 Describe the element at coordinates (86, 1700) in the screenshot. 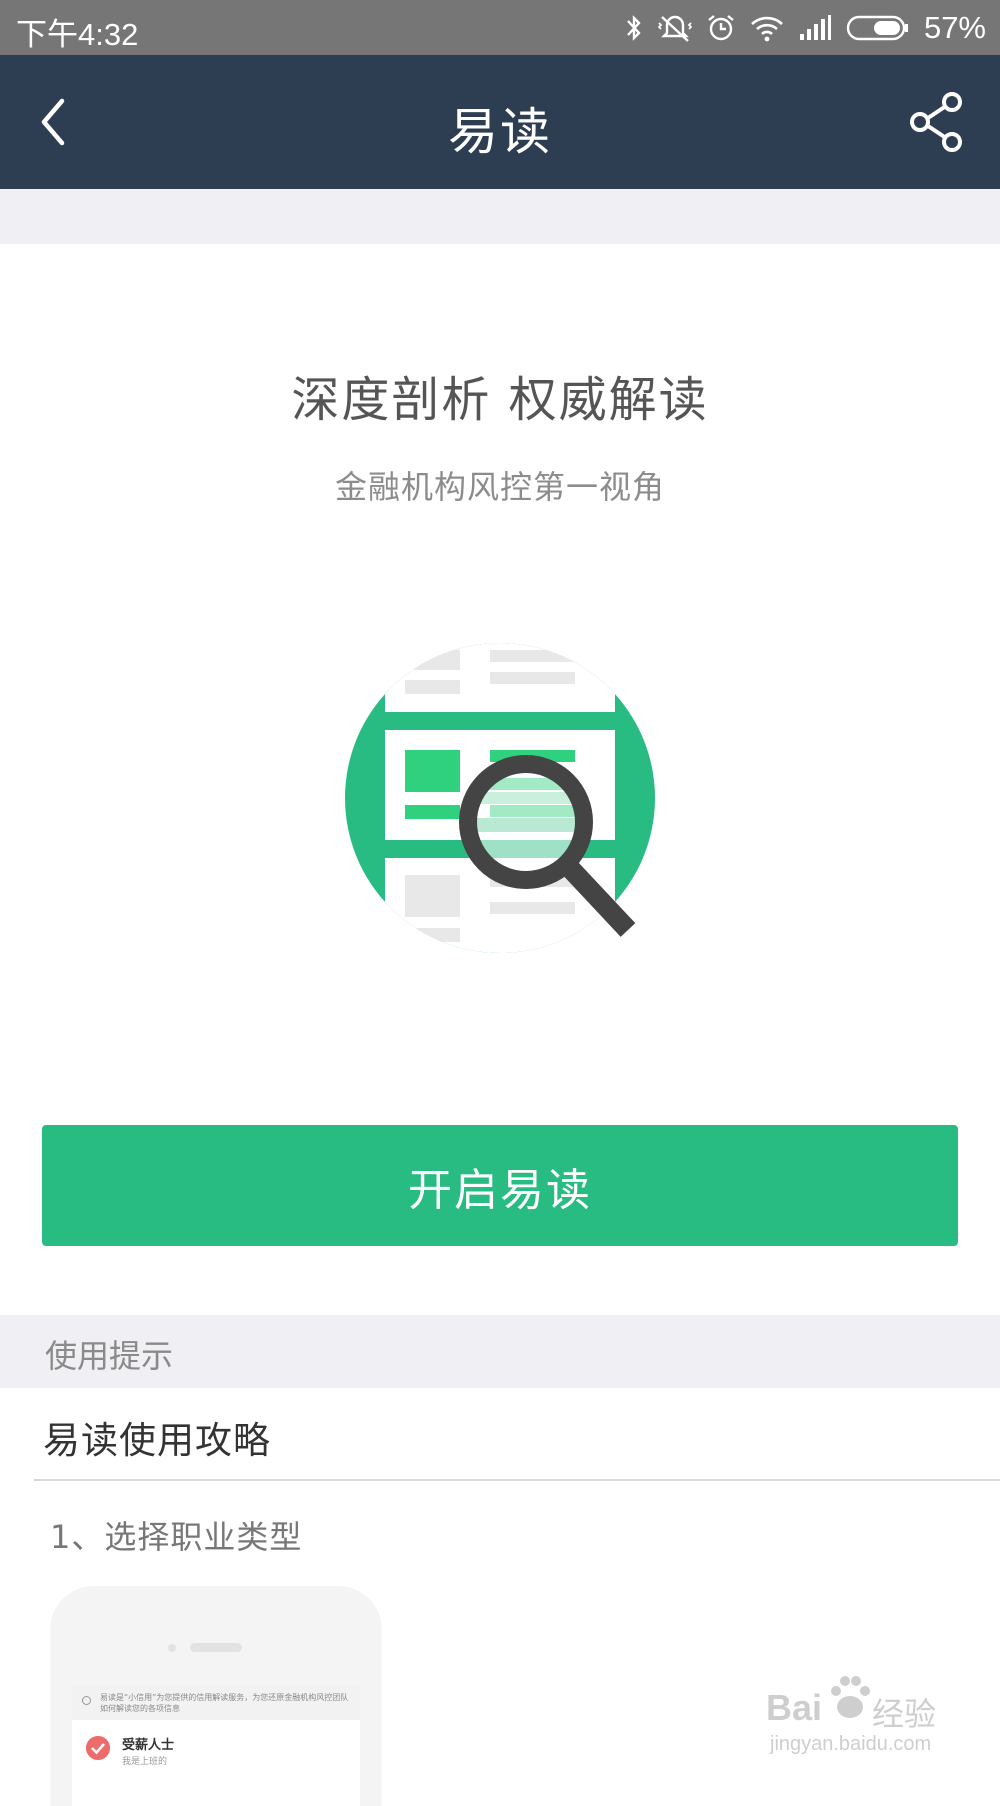

I see `info-icon` at that location.